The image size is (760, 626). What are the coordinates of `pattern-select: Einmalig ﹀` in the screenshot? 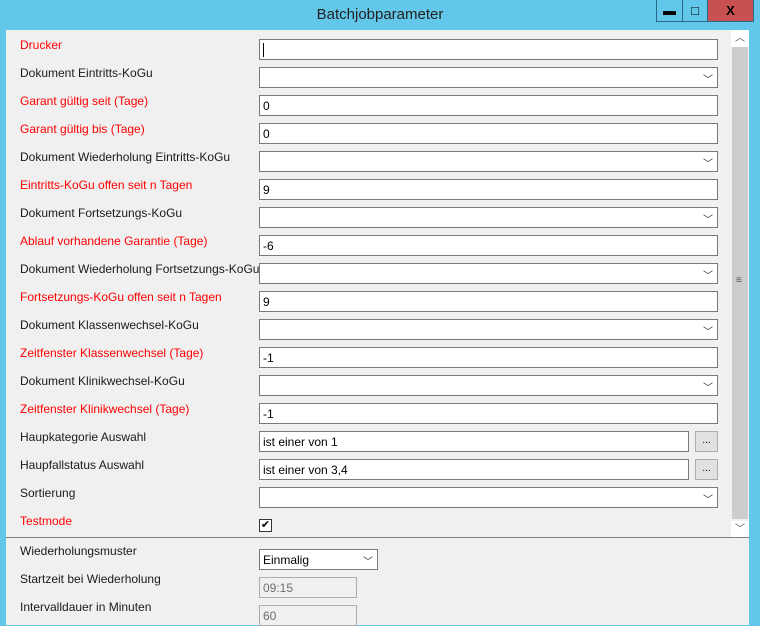 It's located at (318, 559).